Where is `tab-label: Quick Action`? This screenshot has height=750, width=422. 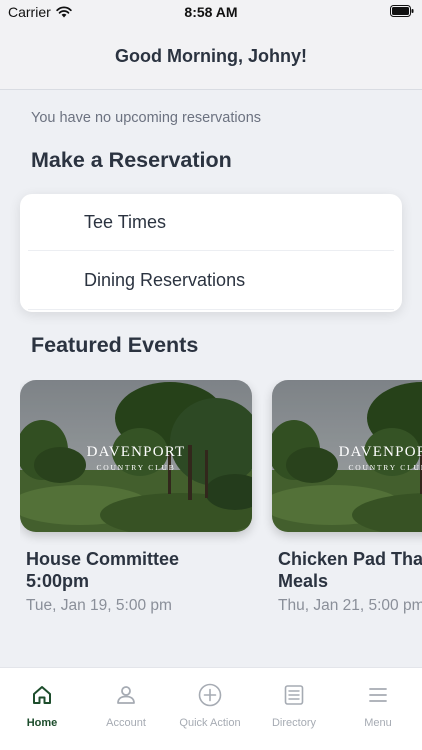 tab-label: Quick Action is located at coordinates (210, 723).